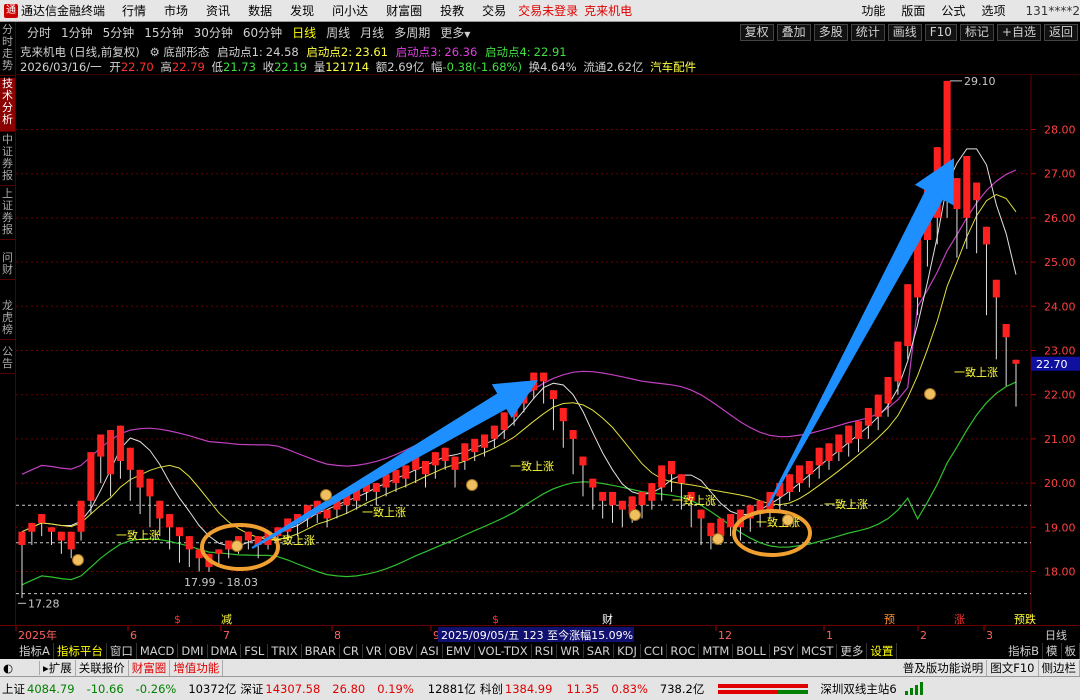 The height and width of the screenshot is (700, 1080). Describe the element at coordinates (262, 32) in the screenshot. I see `tf-60min: 60分钟` at that location.